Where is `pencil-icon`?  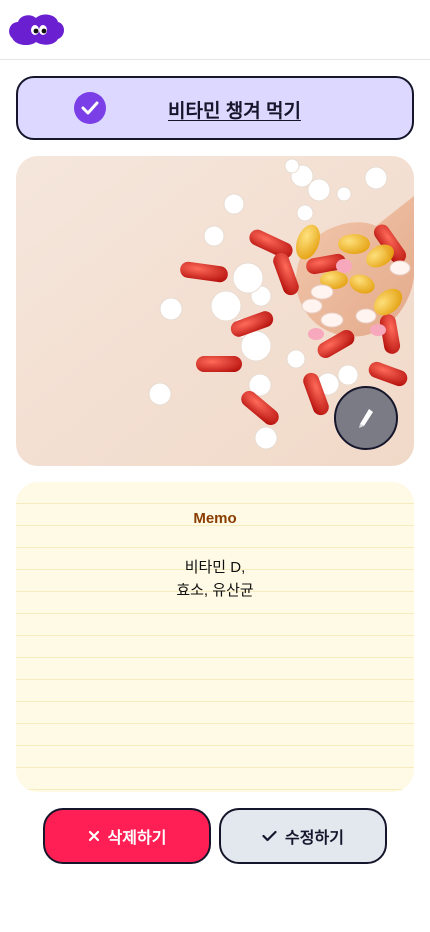 pencil-icon is located at coordinates (366, 418).